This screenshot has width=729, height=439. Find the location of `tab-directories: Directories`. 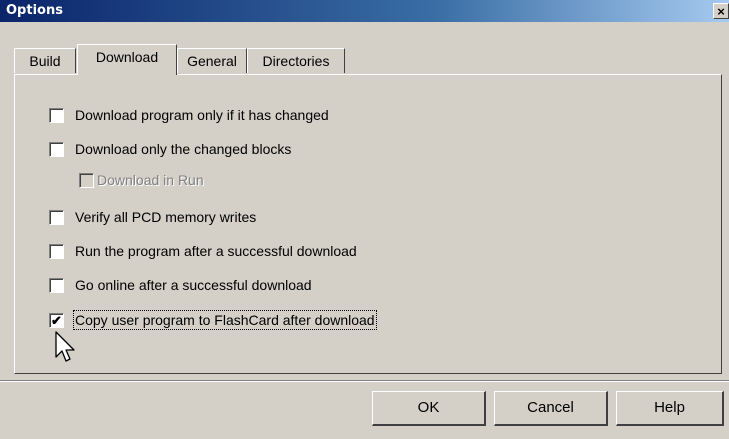

tab-directories: Directories is located at coordinates (296, 60).